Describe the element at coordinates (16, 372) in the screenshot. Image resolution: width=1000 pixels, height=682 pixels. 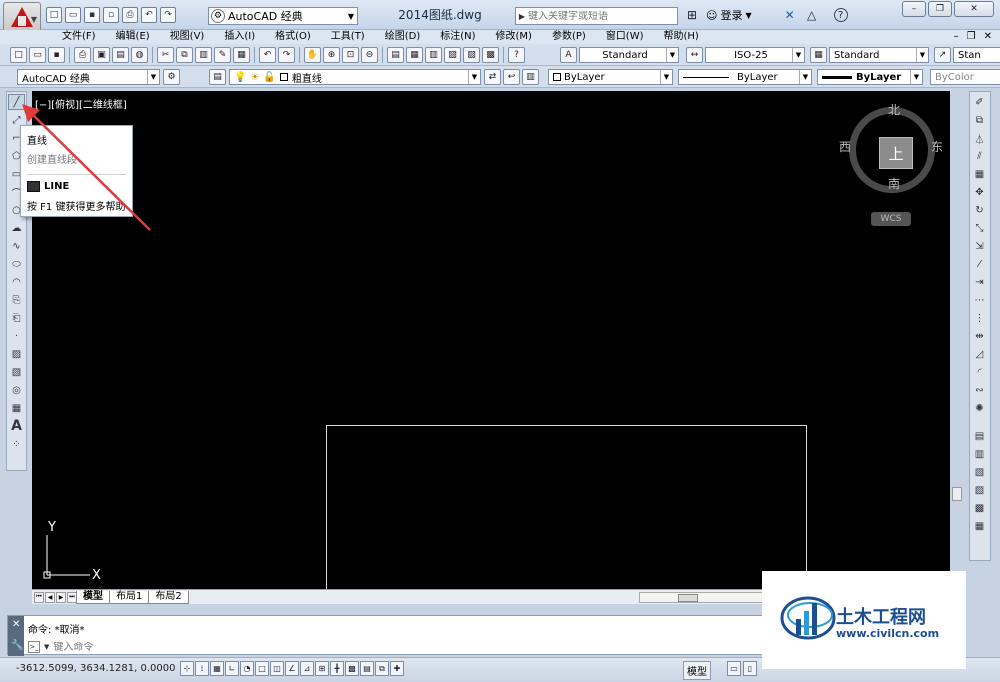
I see `gradient-icon: ▧` at that location.